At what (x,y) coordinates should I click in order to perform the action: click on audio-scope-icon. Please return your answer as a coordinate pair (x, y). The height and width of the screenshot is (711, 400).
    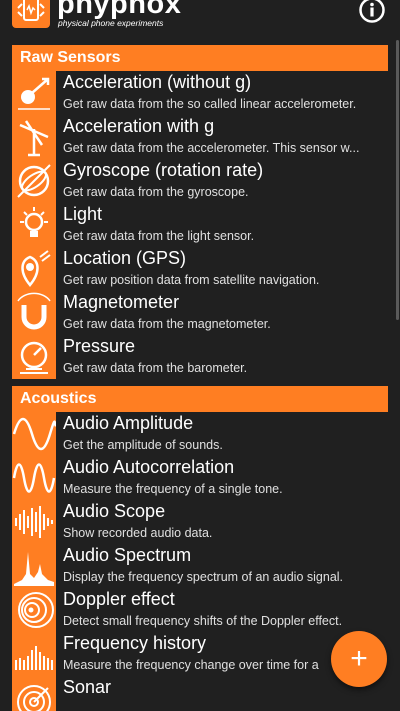
    Looking at the image, I should click on (34, 522).